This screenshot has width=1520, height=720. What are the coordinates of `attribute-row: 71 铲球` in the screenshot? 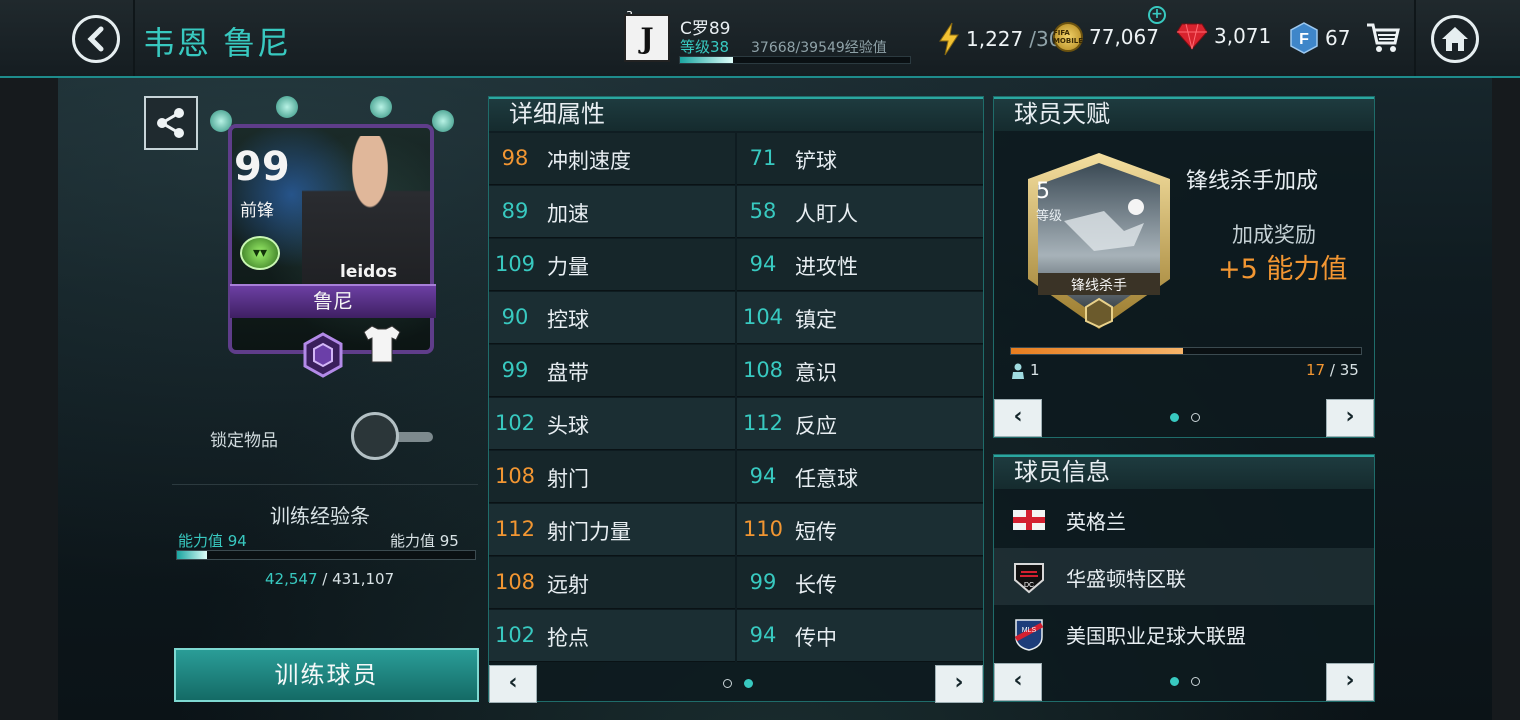 It's located at (860, 159).